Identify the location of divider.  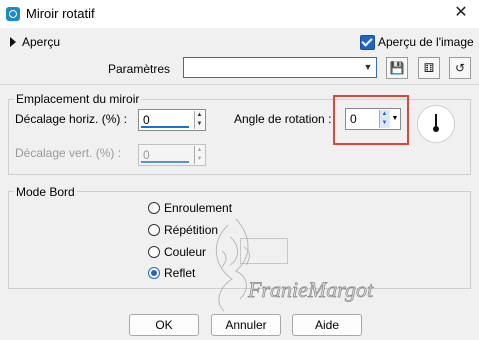
(239, 84).